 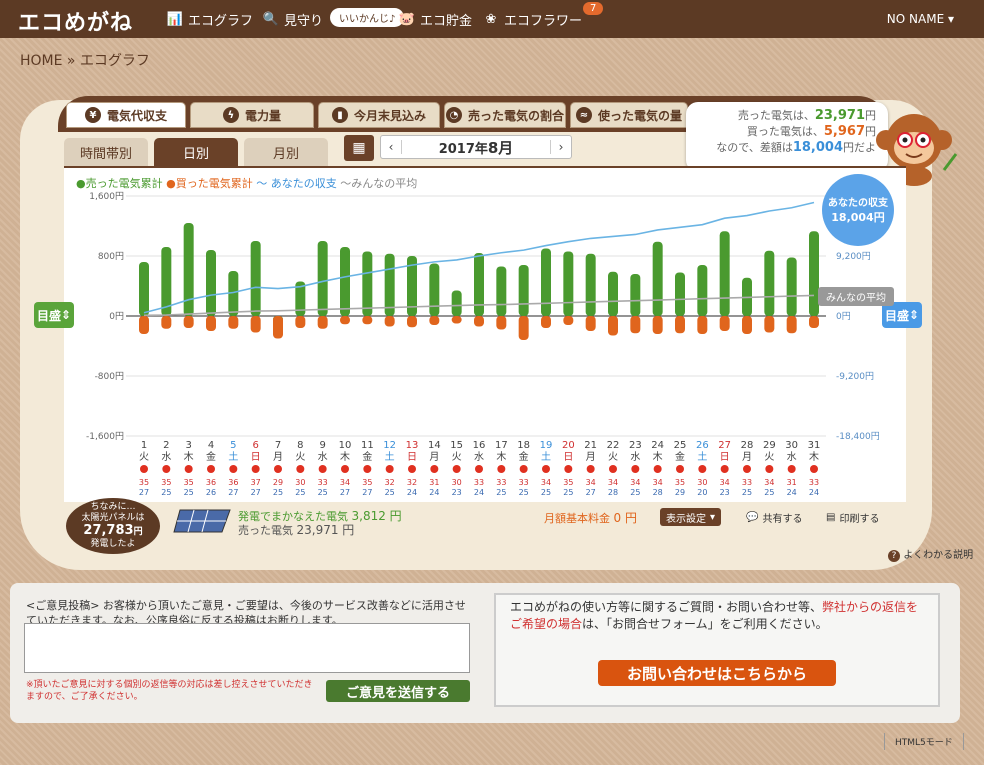 I want to click on tab-cost-balance: ¥ 電気代収支, so click(x=126, y=115).